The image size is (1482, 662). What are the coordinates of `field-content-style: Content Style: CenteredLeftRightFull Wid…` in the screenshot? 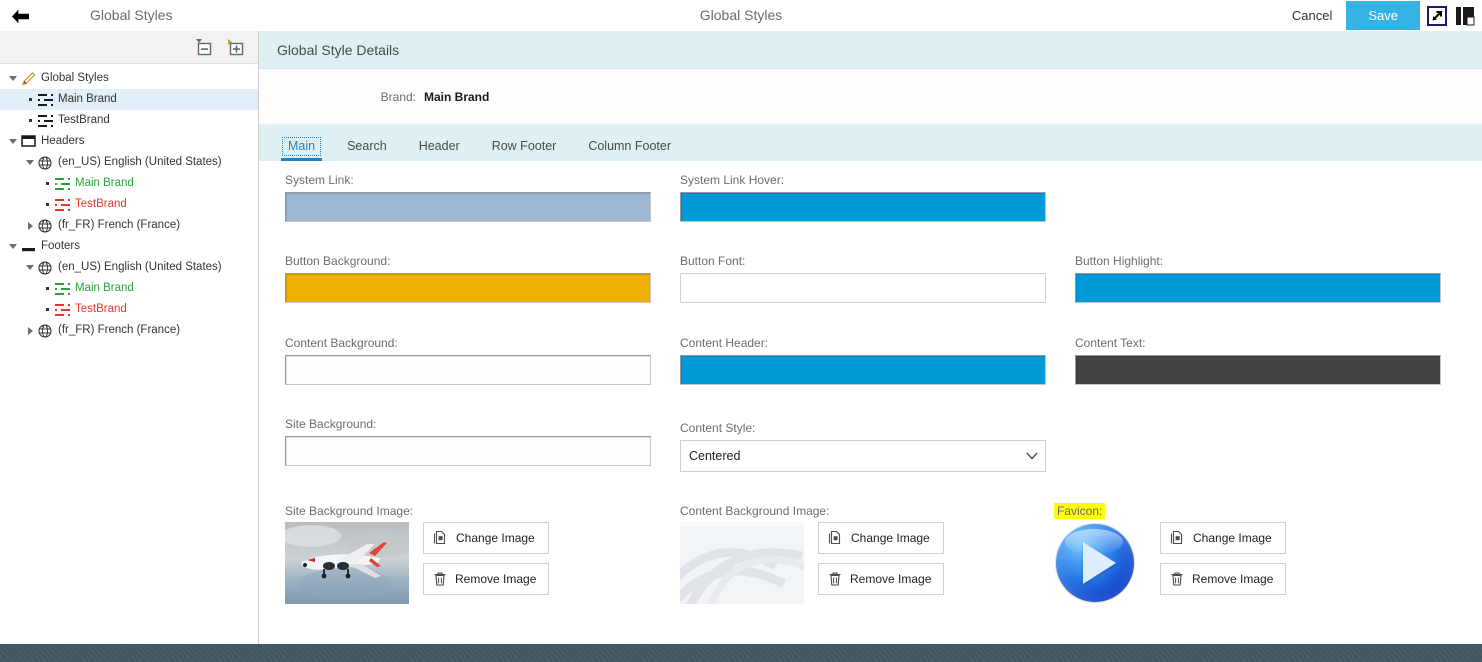 It's located at (863, 447).